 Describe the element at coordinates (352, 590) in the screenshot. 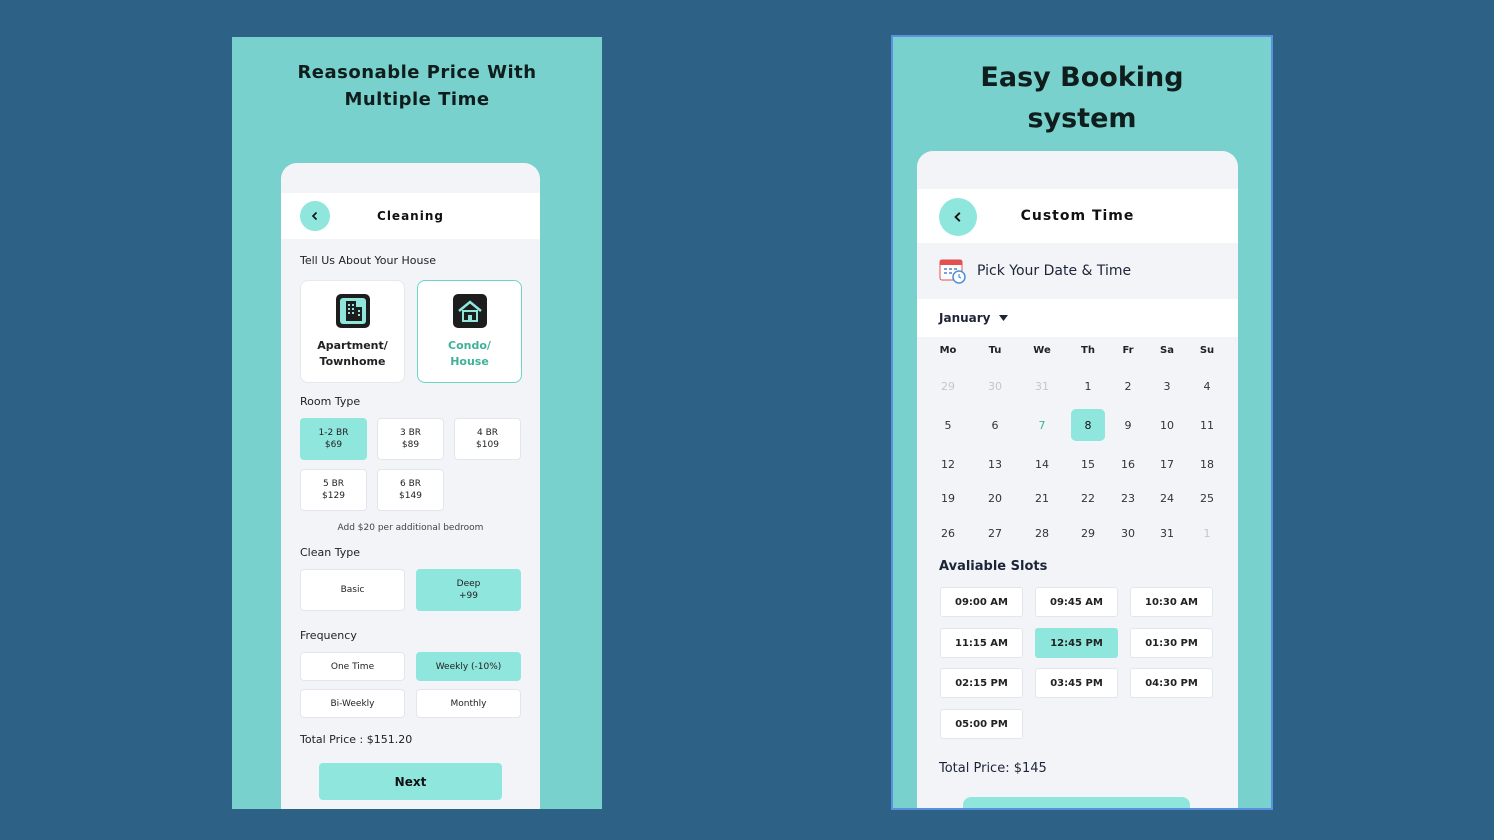

I see `clean-option-basic: Basic` at that location.